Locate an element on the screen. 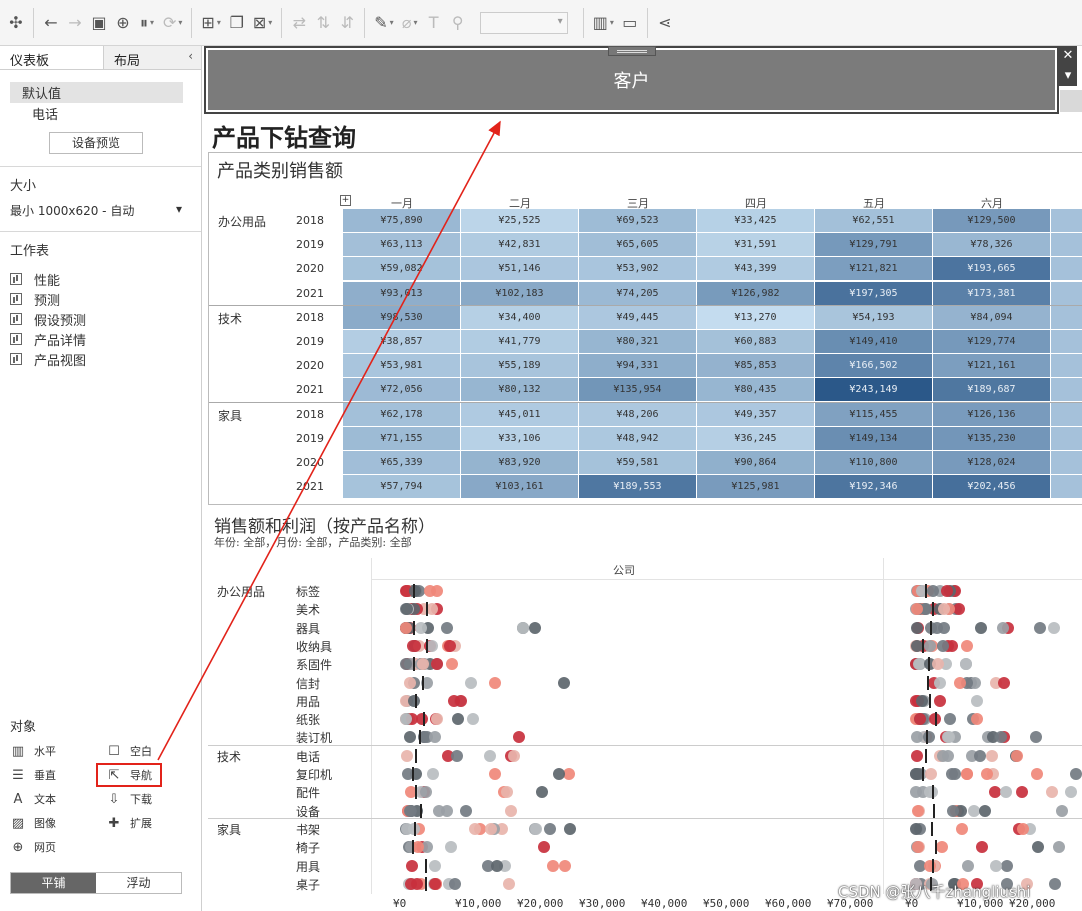  heatmap-cell: ¥135,230 is located at coordinates (991, 438).